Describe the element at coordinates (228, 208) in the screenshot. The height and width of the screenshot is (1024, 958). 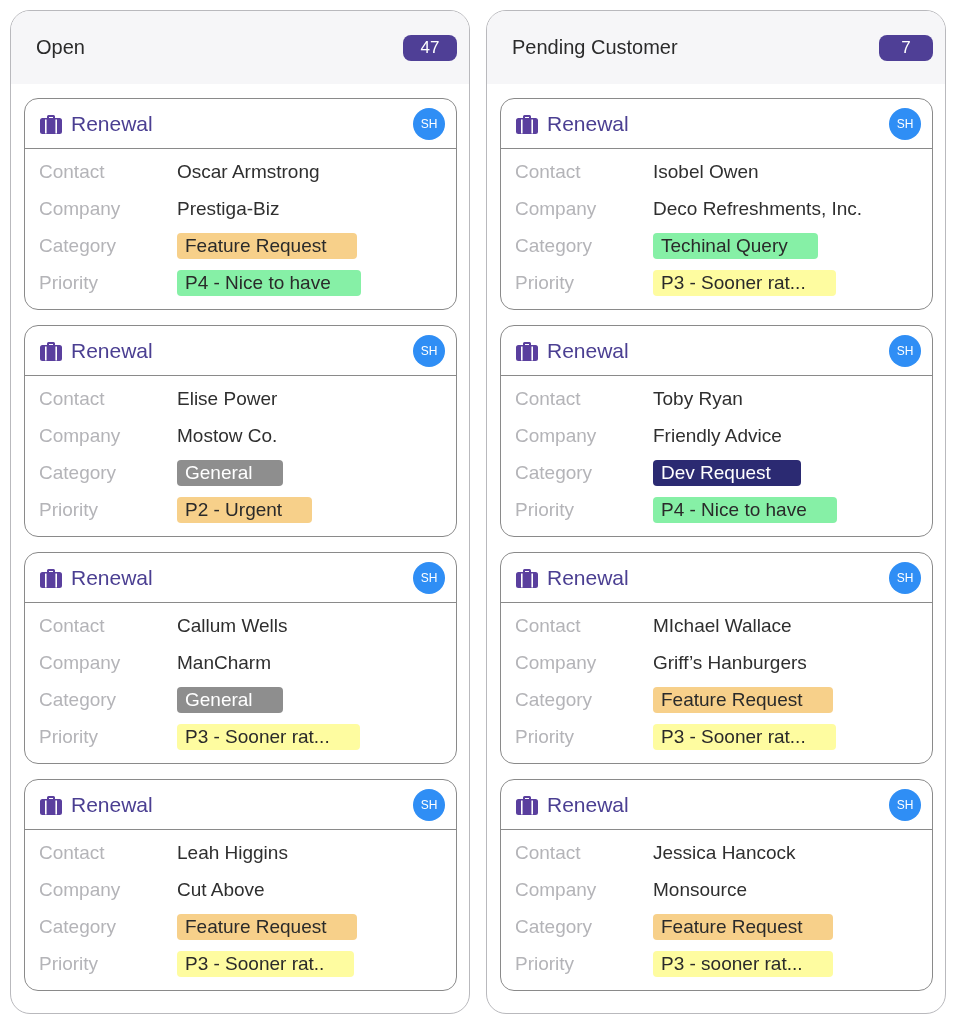
I see `field-value: Prestiga-Biz` at that location.